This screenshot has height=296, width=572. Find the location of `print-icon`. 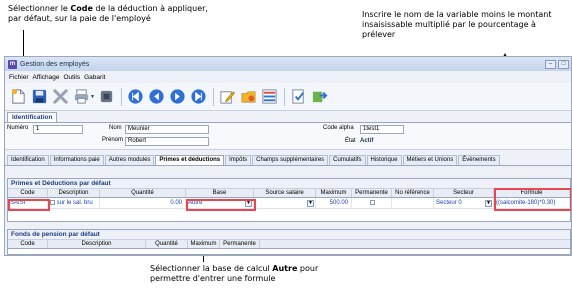

print-icon is located at coordinates (81, 97).